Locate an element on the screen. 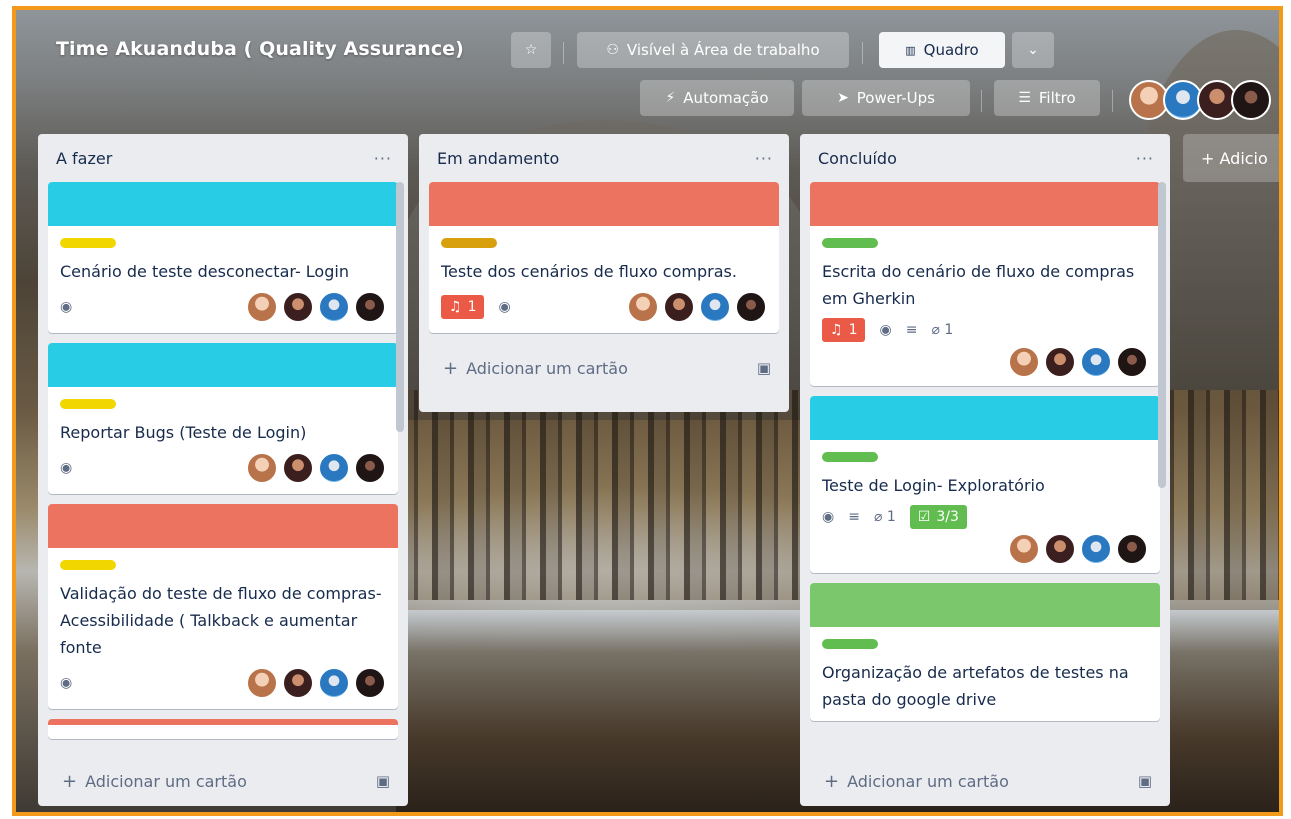  plus-icon: + is located at coordinates (451, 368).